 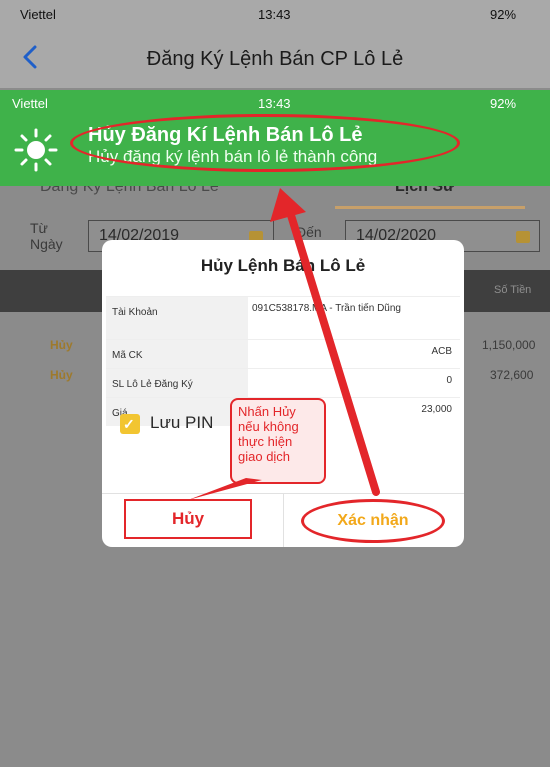 What do you see at coordinates (46, 236) in the screenshot?
I see `from-label: Từ Ngày` at bounding box center [46, 236].